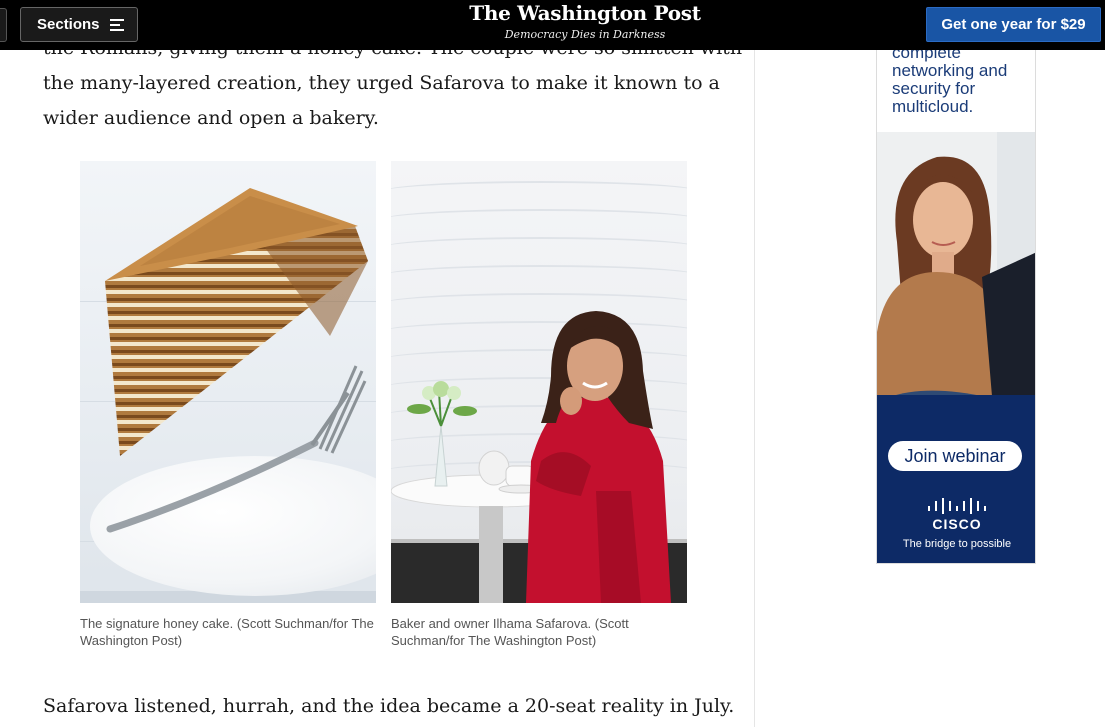 The image size is (1105, 727). Describe the element at coordinates (3, 25) in the screenshot. I see `left-nav-stub` at that location.